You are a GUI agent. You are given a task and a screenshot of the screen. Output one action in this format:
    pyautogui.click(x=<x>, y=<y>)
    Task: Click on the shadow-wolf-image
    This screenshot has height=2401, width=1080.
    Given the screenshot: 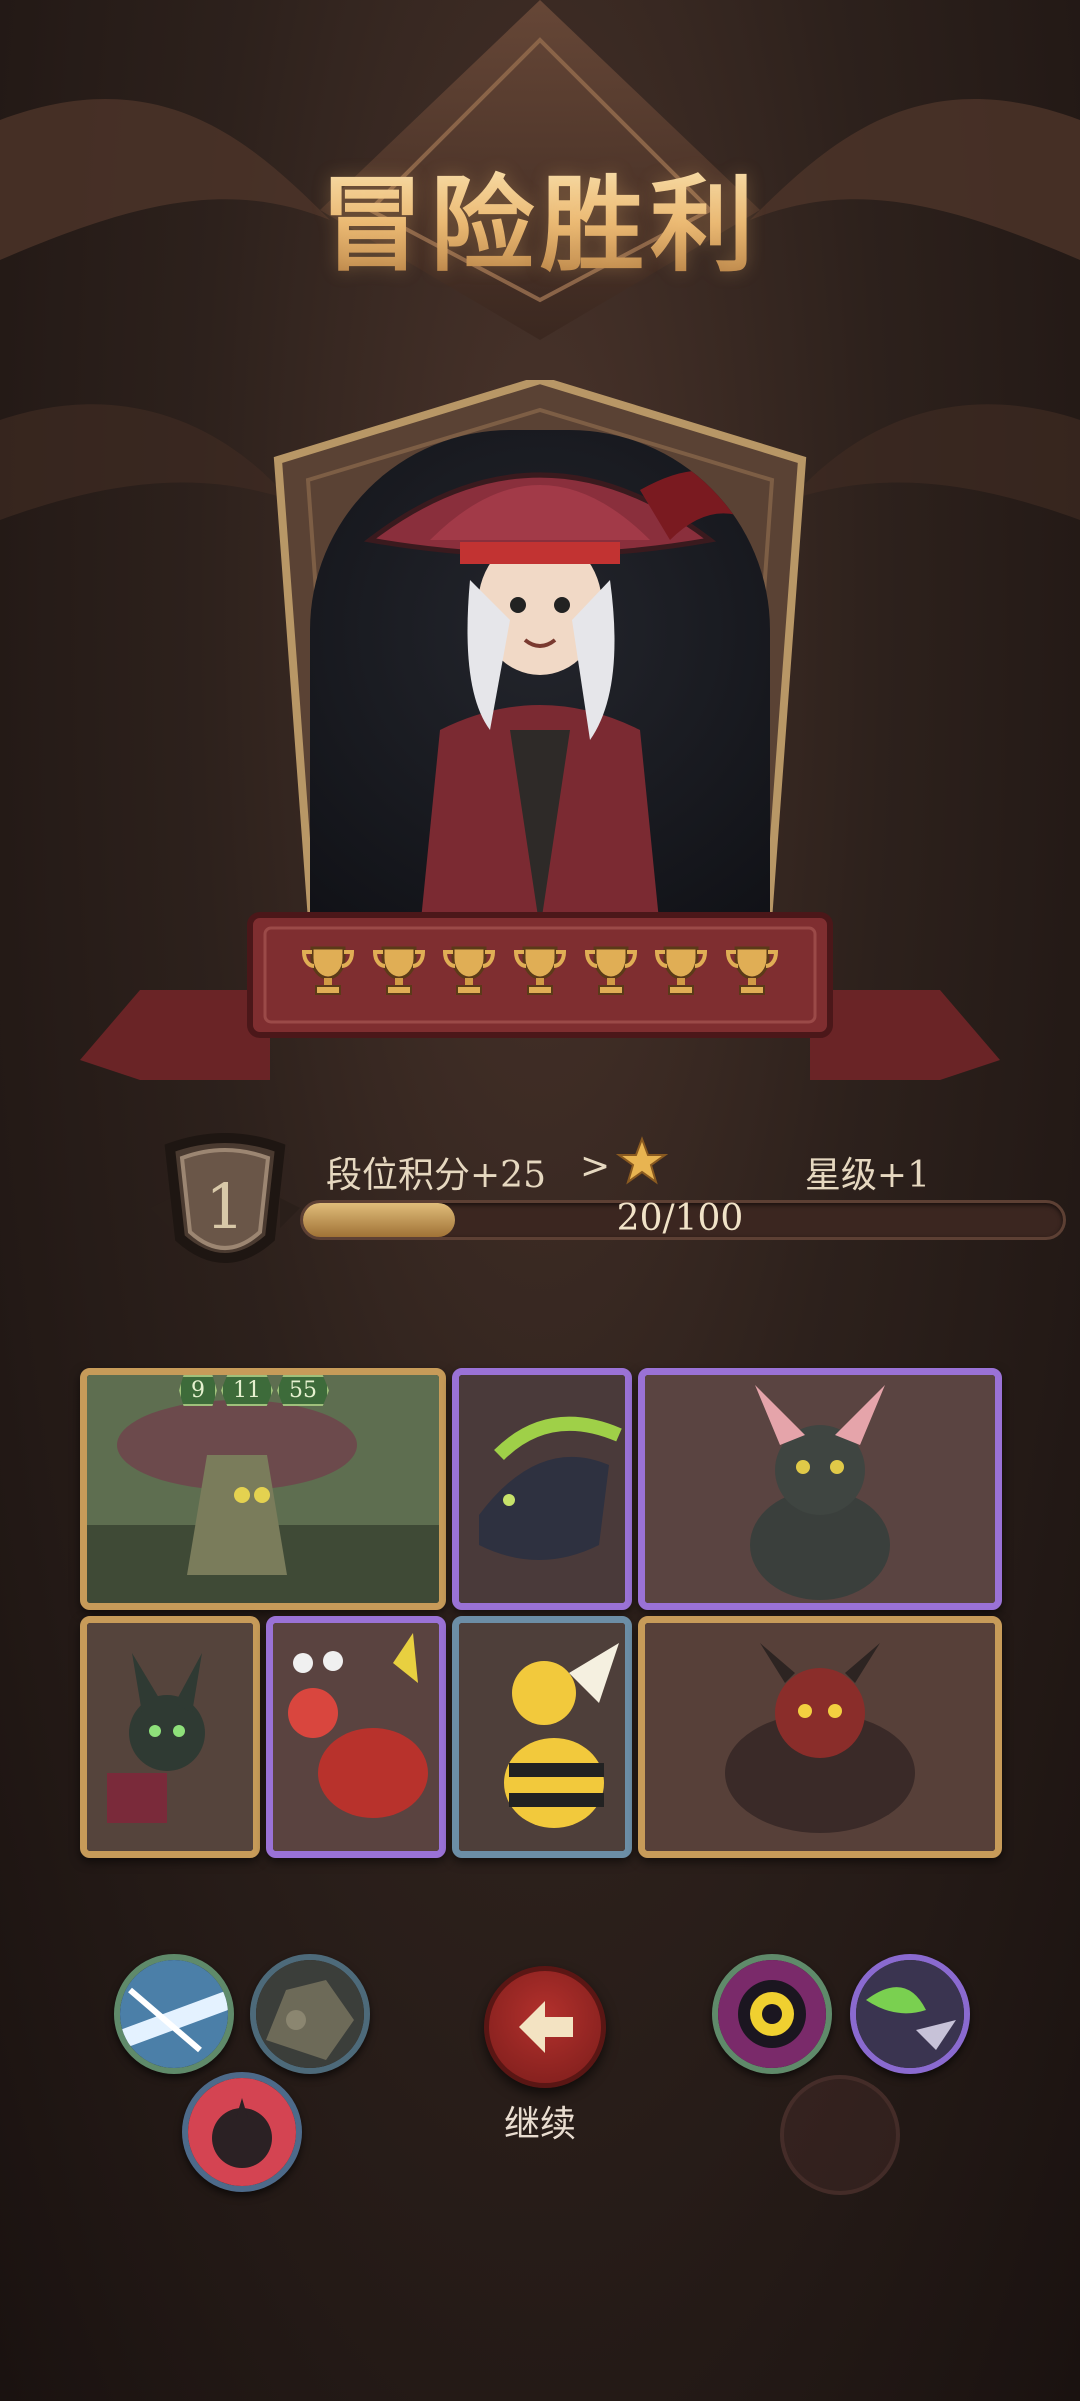 What is the action you would take?
    pyautogui.click(x=542, y=1489)
    